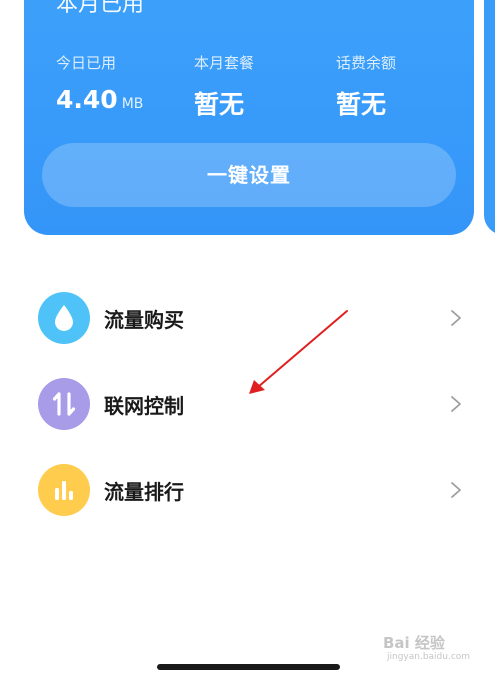 This screenshot has width=495, height=680. What do you see at coordinates (366, 86) in the screenshot?
I see `stat-balance: 话费余额 暂无` at bounding box center [366, 86].